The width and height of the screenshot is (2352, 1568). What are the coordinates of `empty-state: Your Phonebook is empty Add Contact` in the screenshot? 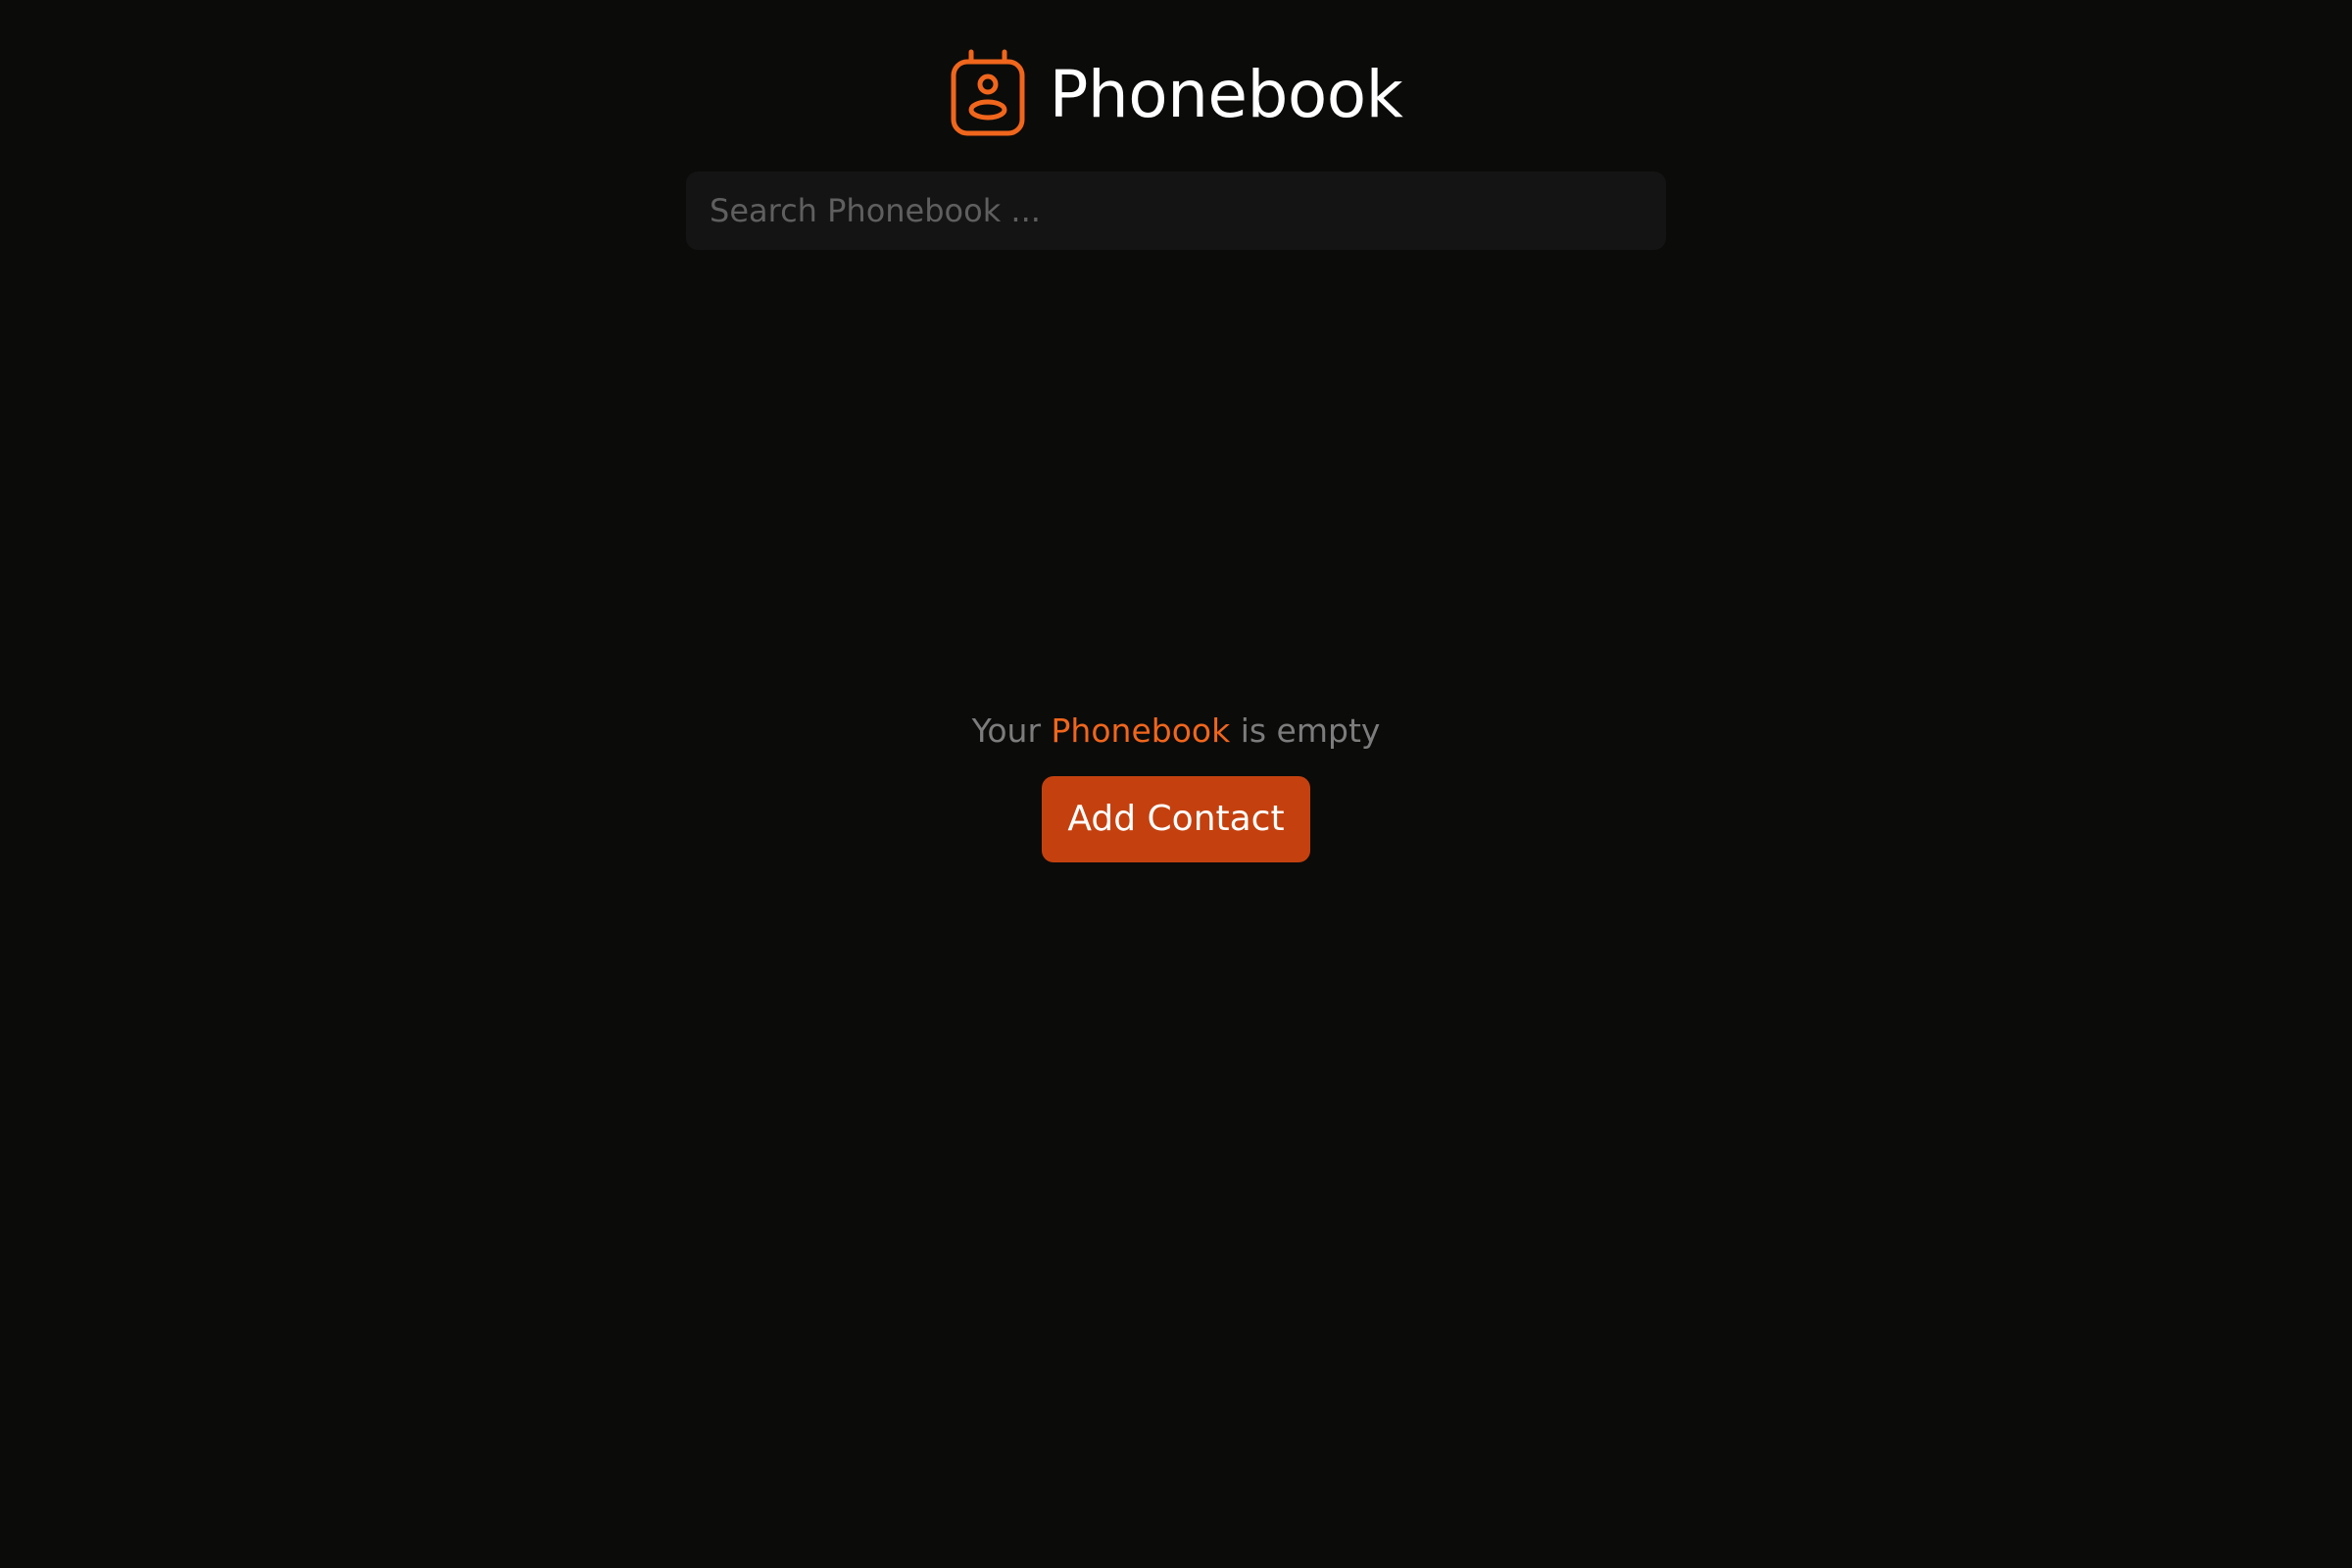 It's located at (1176, 785).